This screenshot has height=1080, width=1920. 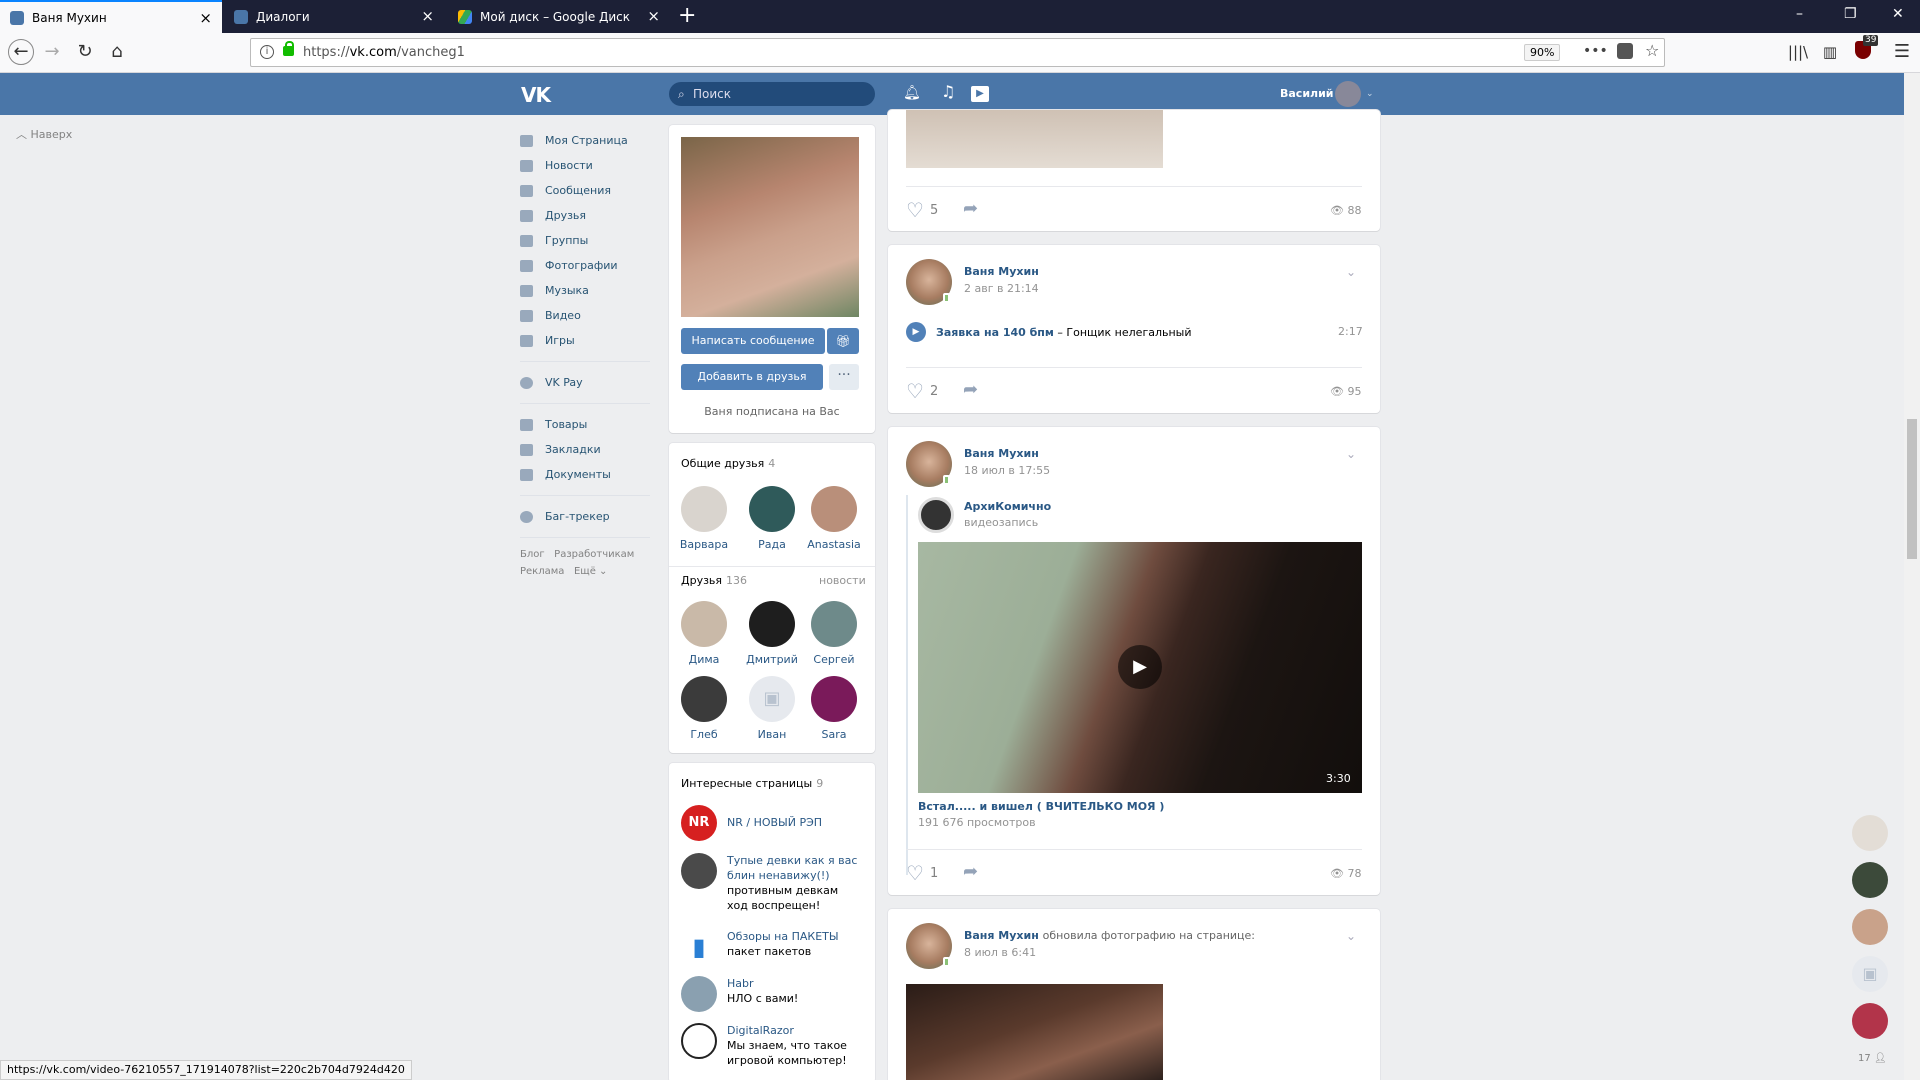 I want to click on friends-news-link: новости, so click(x=842, y=580).